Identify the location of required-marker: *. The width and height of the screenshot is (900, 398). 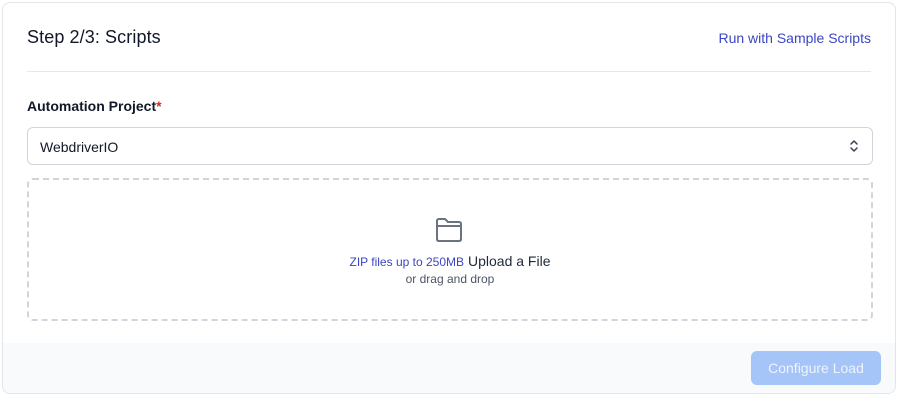
(159, 106).